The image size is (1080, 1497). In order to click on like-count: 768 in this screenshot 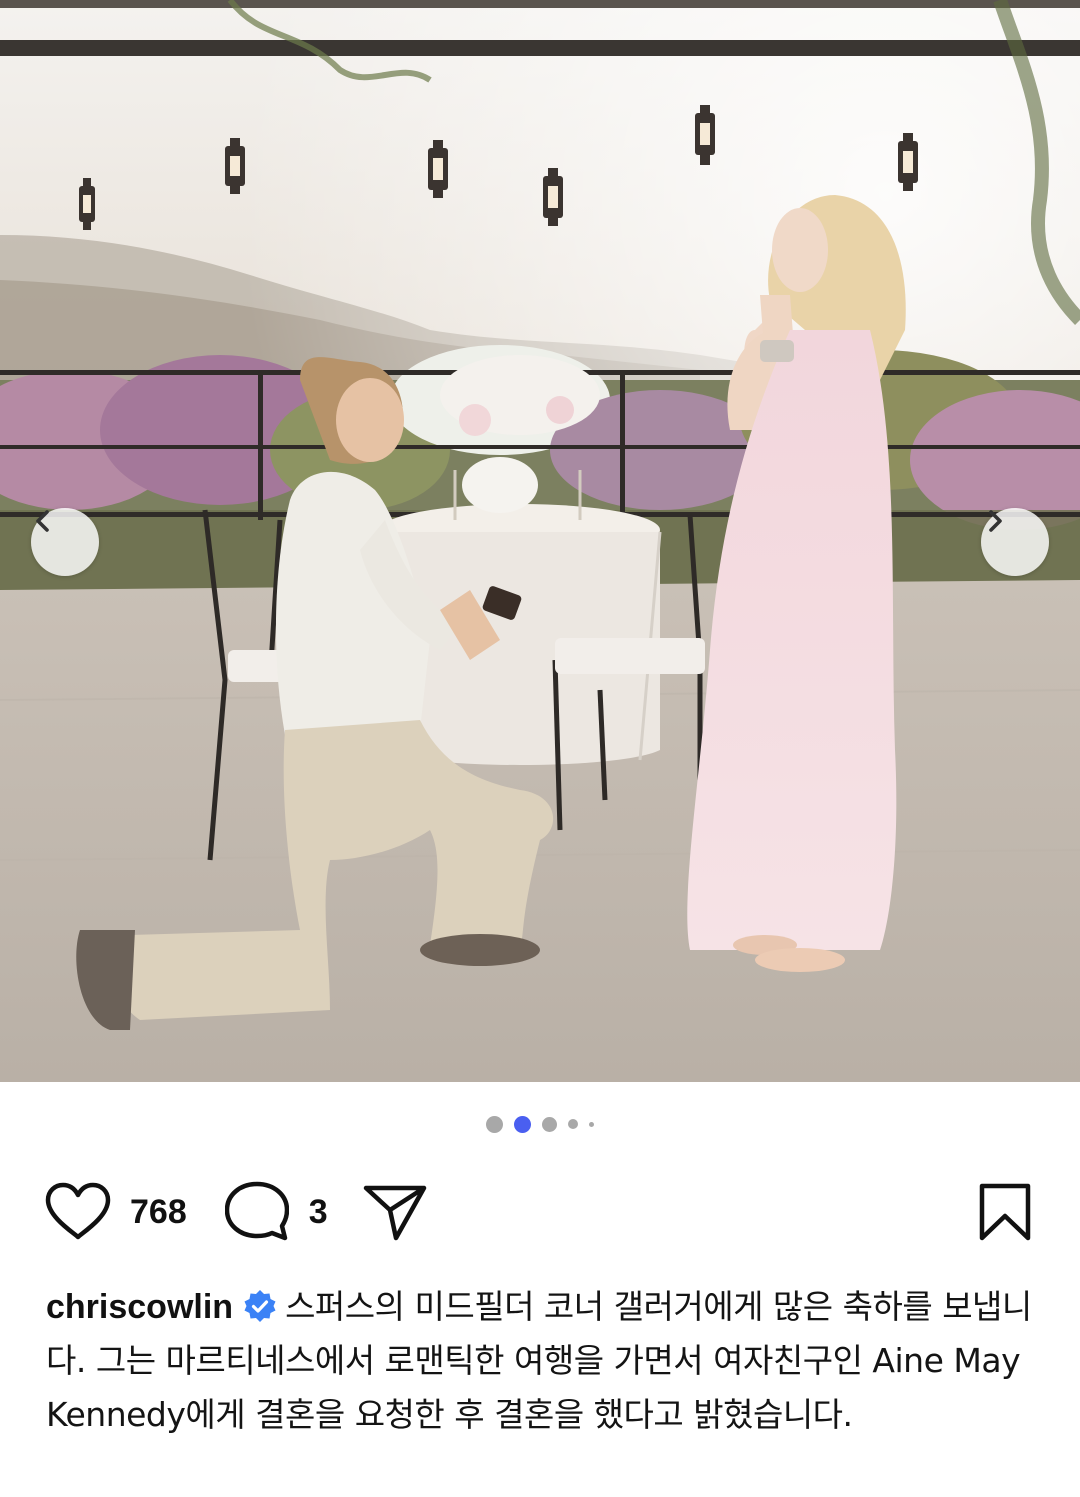, I will do `click(158, 1211)`.